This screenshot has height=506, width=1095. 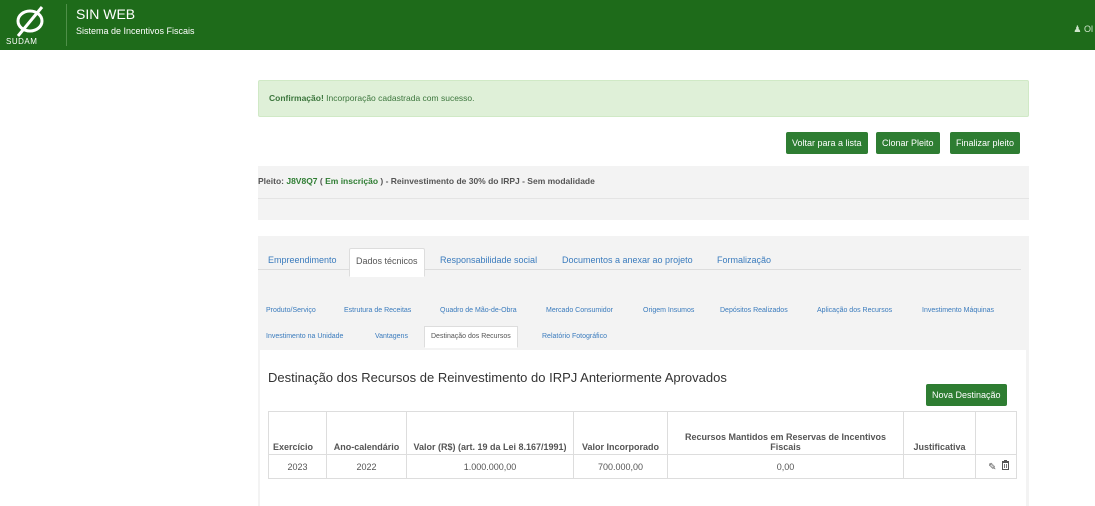 I want to click on cell-ano-calendario: 2022, so click(x=366, y=466).